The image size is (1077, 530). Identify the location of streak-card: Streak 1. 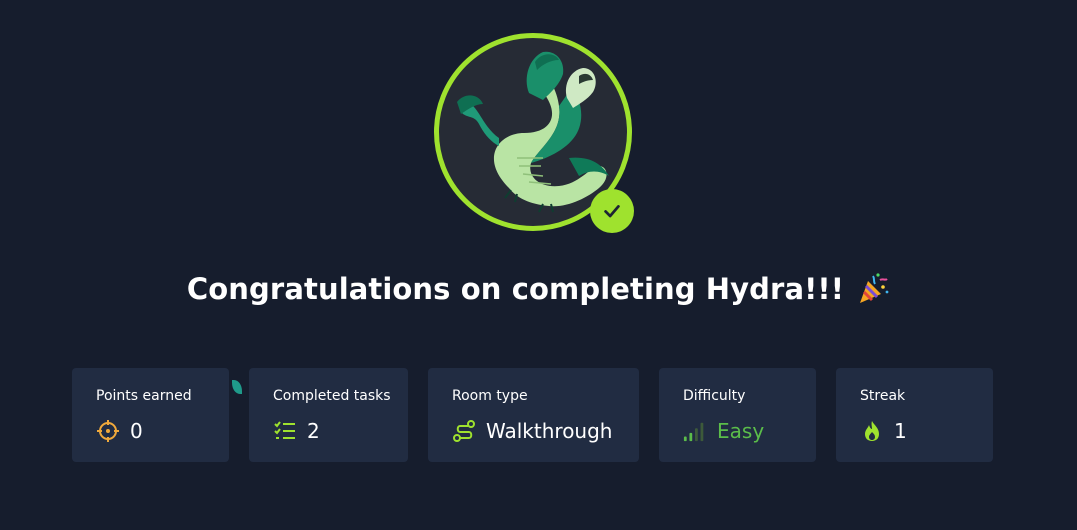
(914, 415).